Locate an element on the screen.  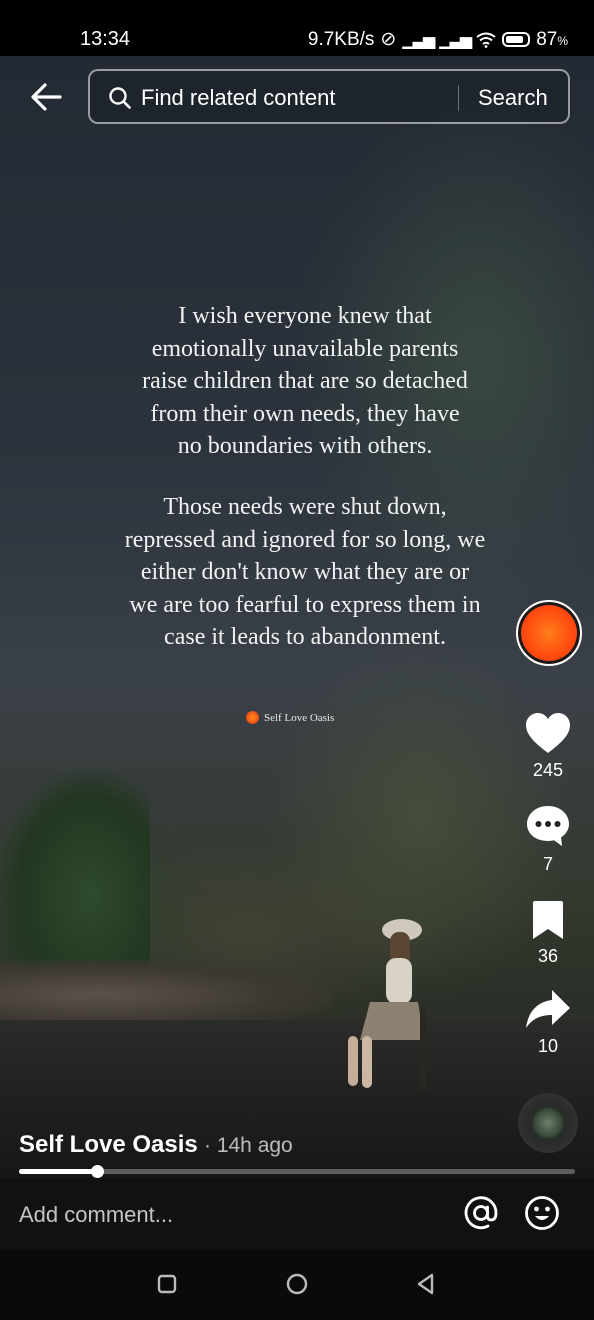
save-button: 36 is located at coordinates (548, 933).